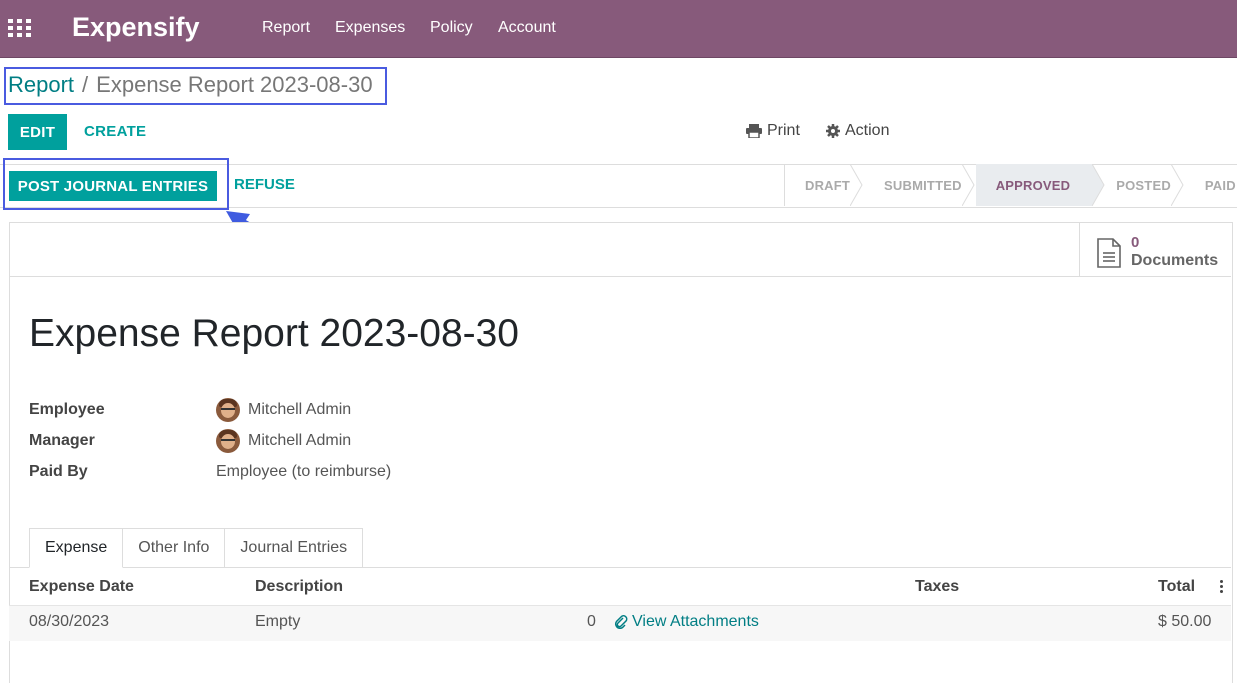 Image resolution: width=1237 pixels, height=683 pixels. What do you see at coordinates (81, 587) in the screenshot?
I see `column-header-expense-date: Expense Date` at bounding box center [81, 587].